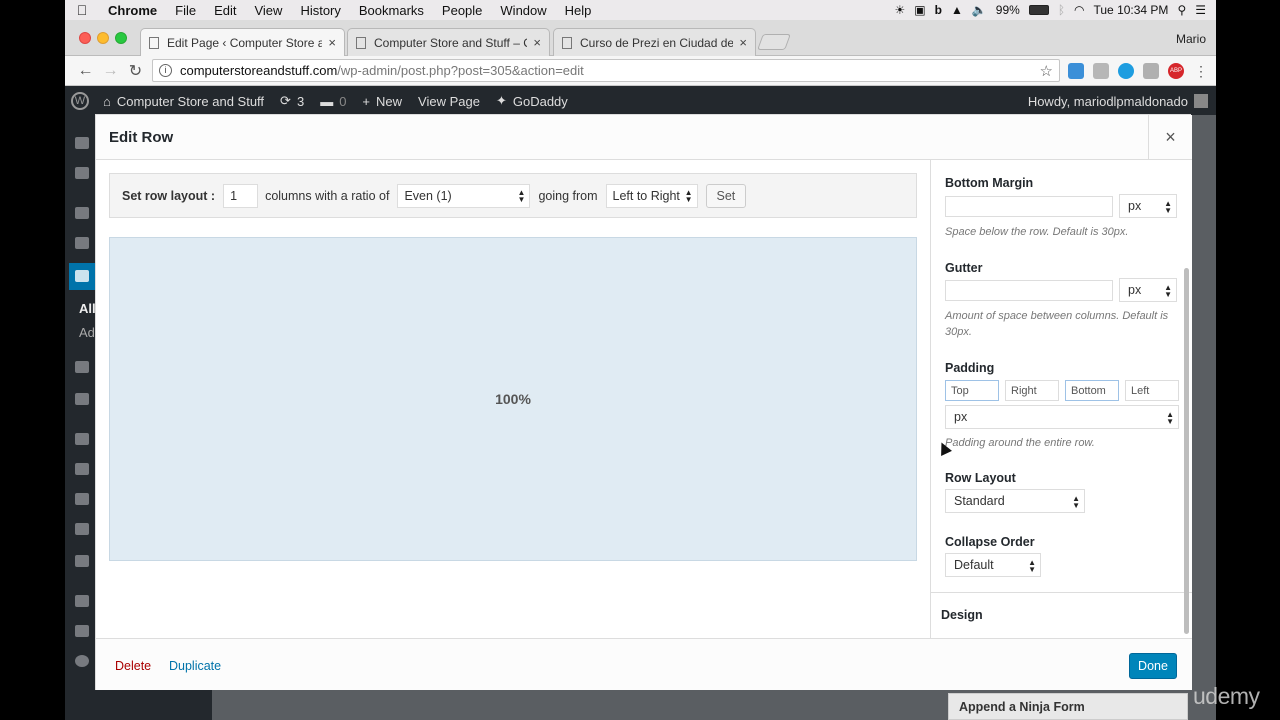  Describe the element at coordinates (449, 101) in the screenshot. I see `admin-bar-view-page: View Page` at that location.